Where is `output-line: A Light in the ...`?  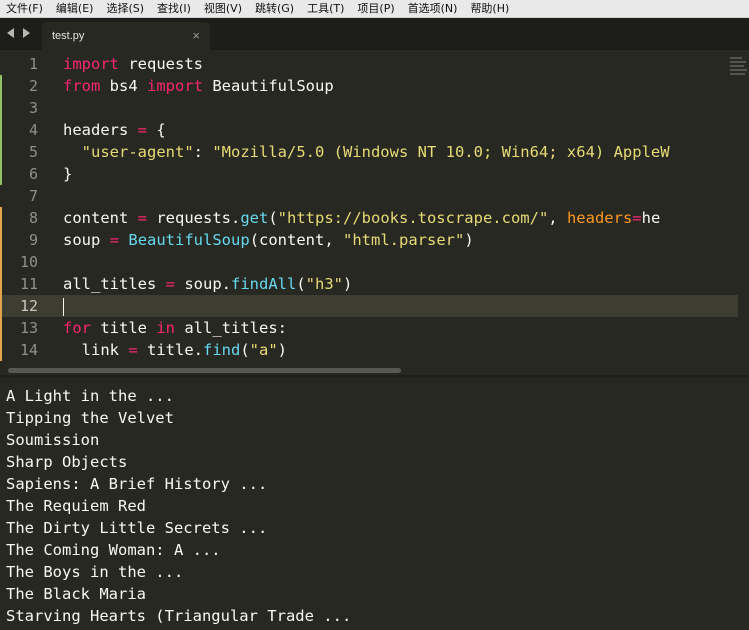
output-line: A Light in the ... is located at coordinates (90, 396).